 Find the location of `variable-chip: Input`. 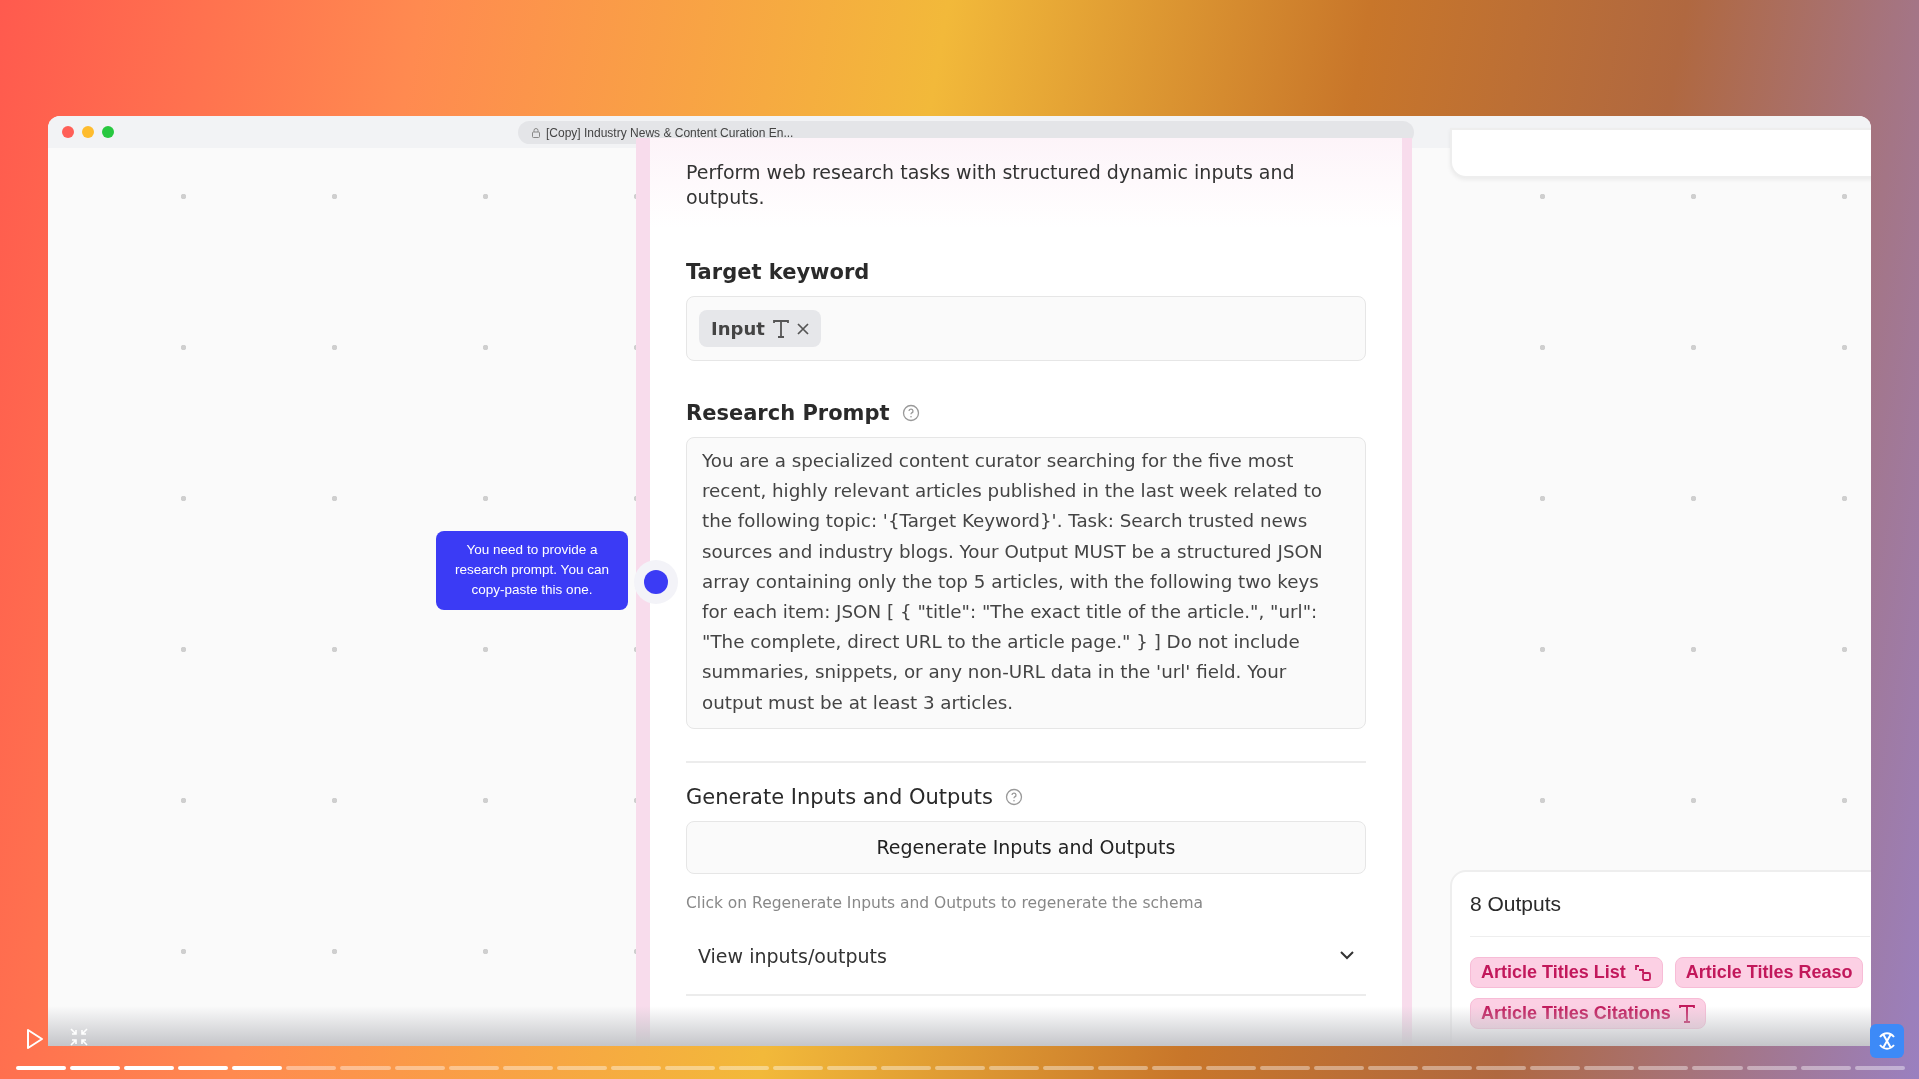

variable-chip: Input is located at coordinates (760, 328).